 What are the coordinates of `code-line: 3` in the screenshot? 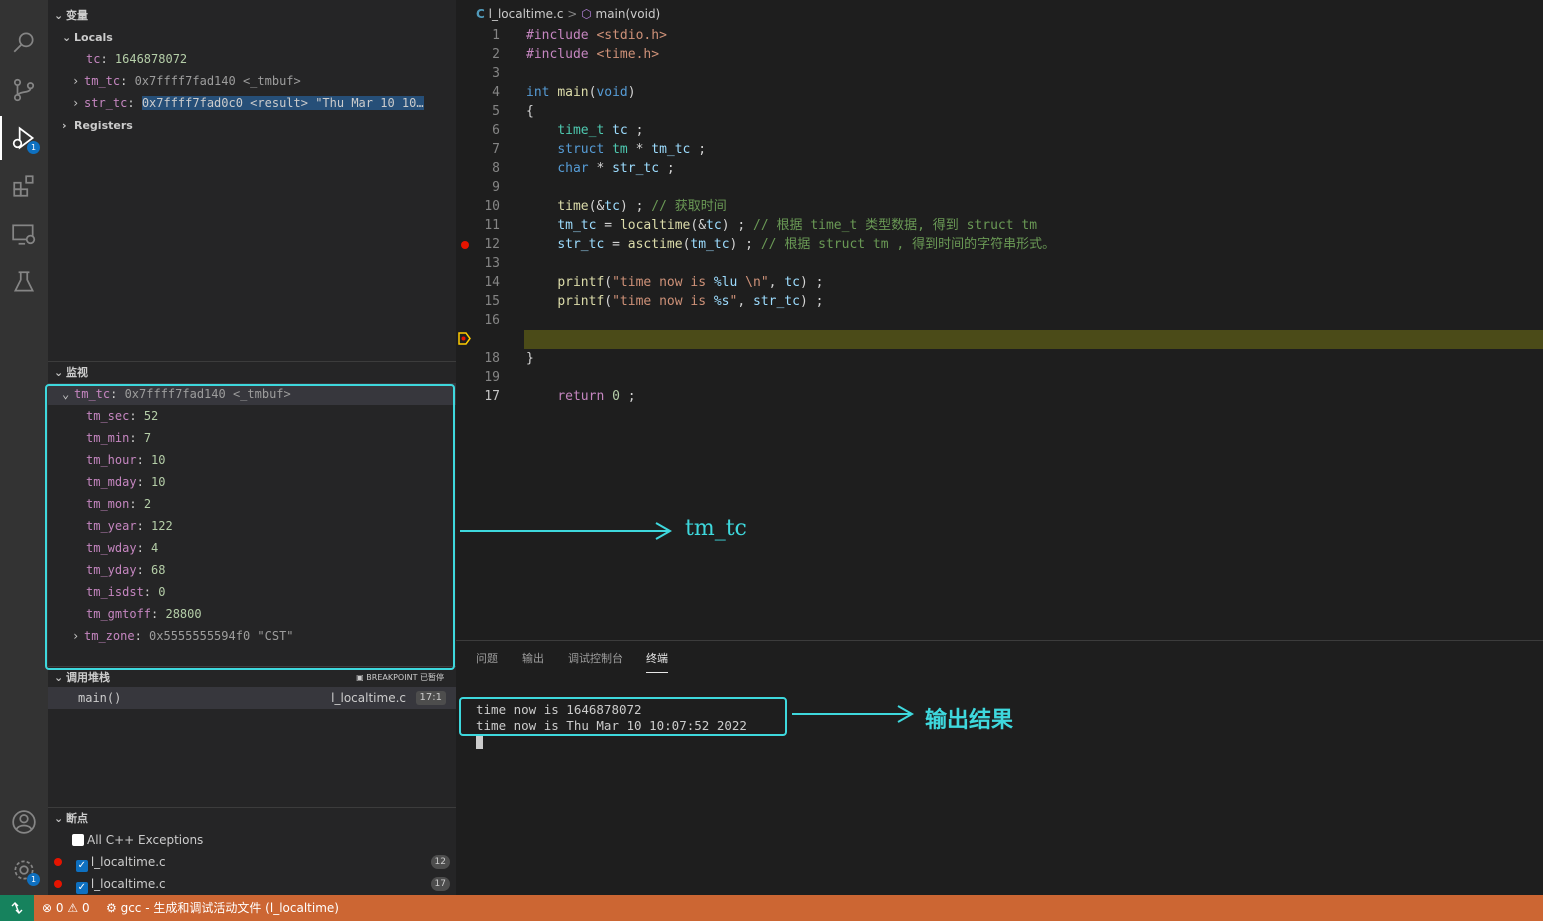 It's located at (496, 73).